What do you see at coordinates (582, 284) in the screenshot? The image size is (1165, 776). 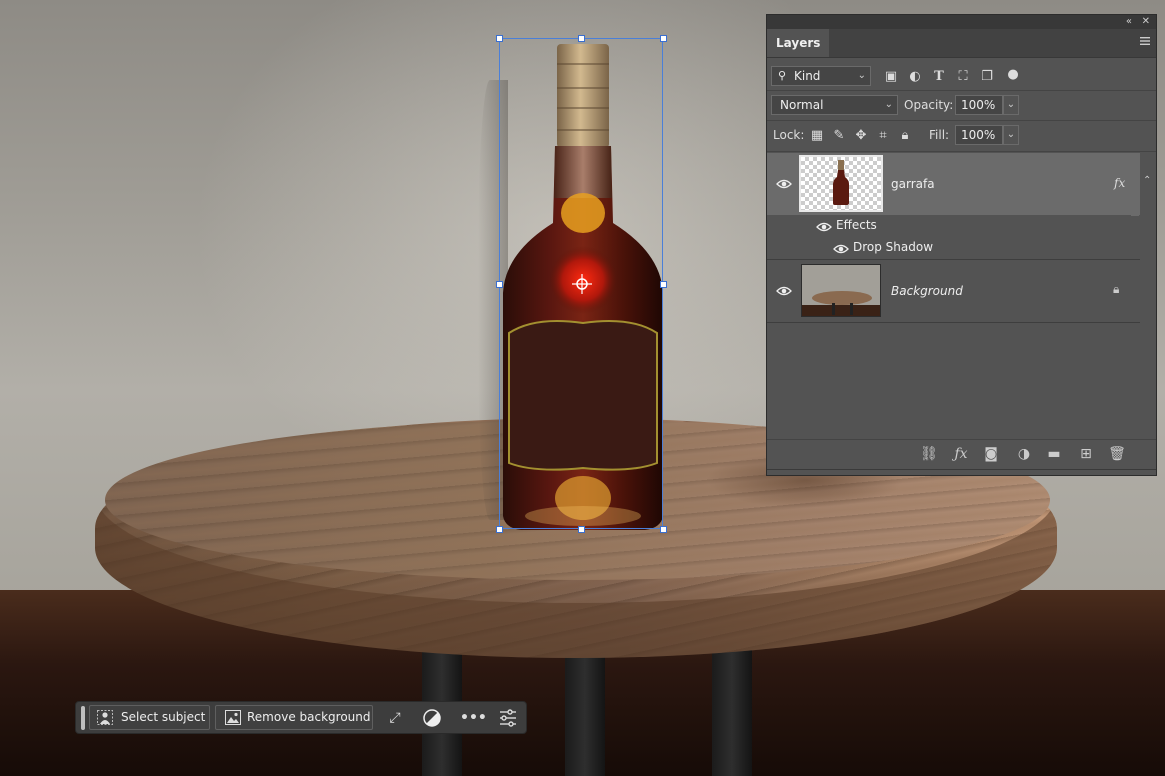 I see `reference-point-icon` at bounding box center [582, 284].